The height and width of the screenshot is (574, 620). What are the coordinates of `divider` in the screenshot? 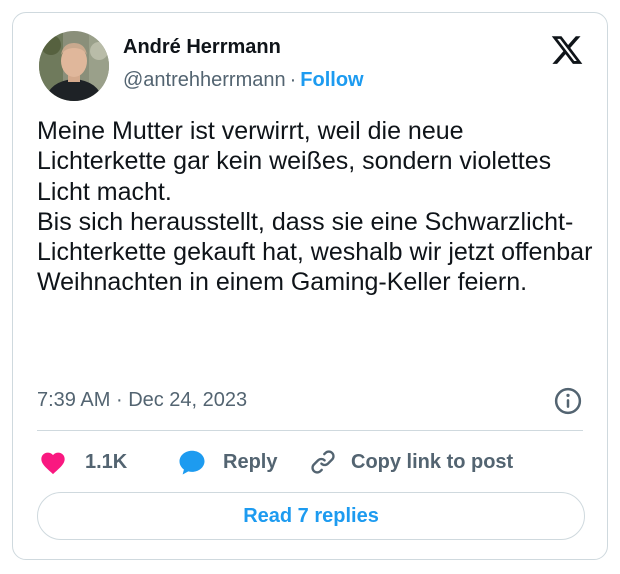 It's located at (310, 430).